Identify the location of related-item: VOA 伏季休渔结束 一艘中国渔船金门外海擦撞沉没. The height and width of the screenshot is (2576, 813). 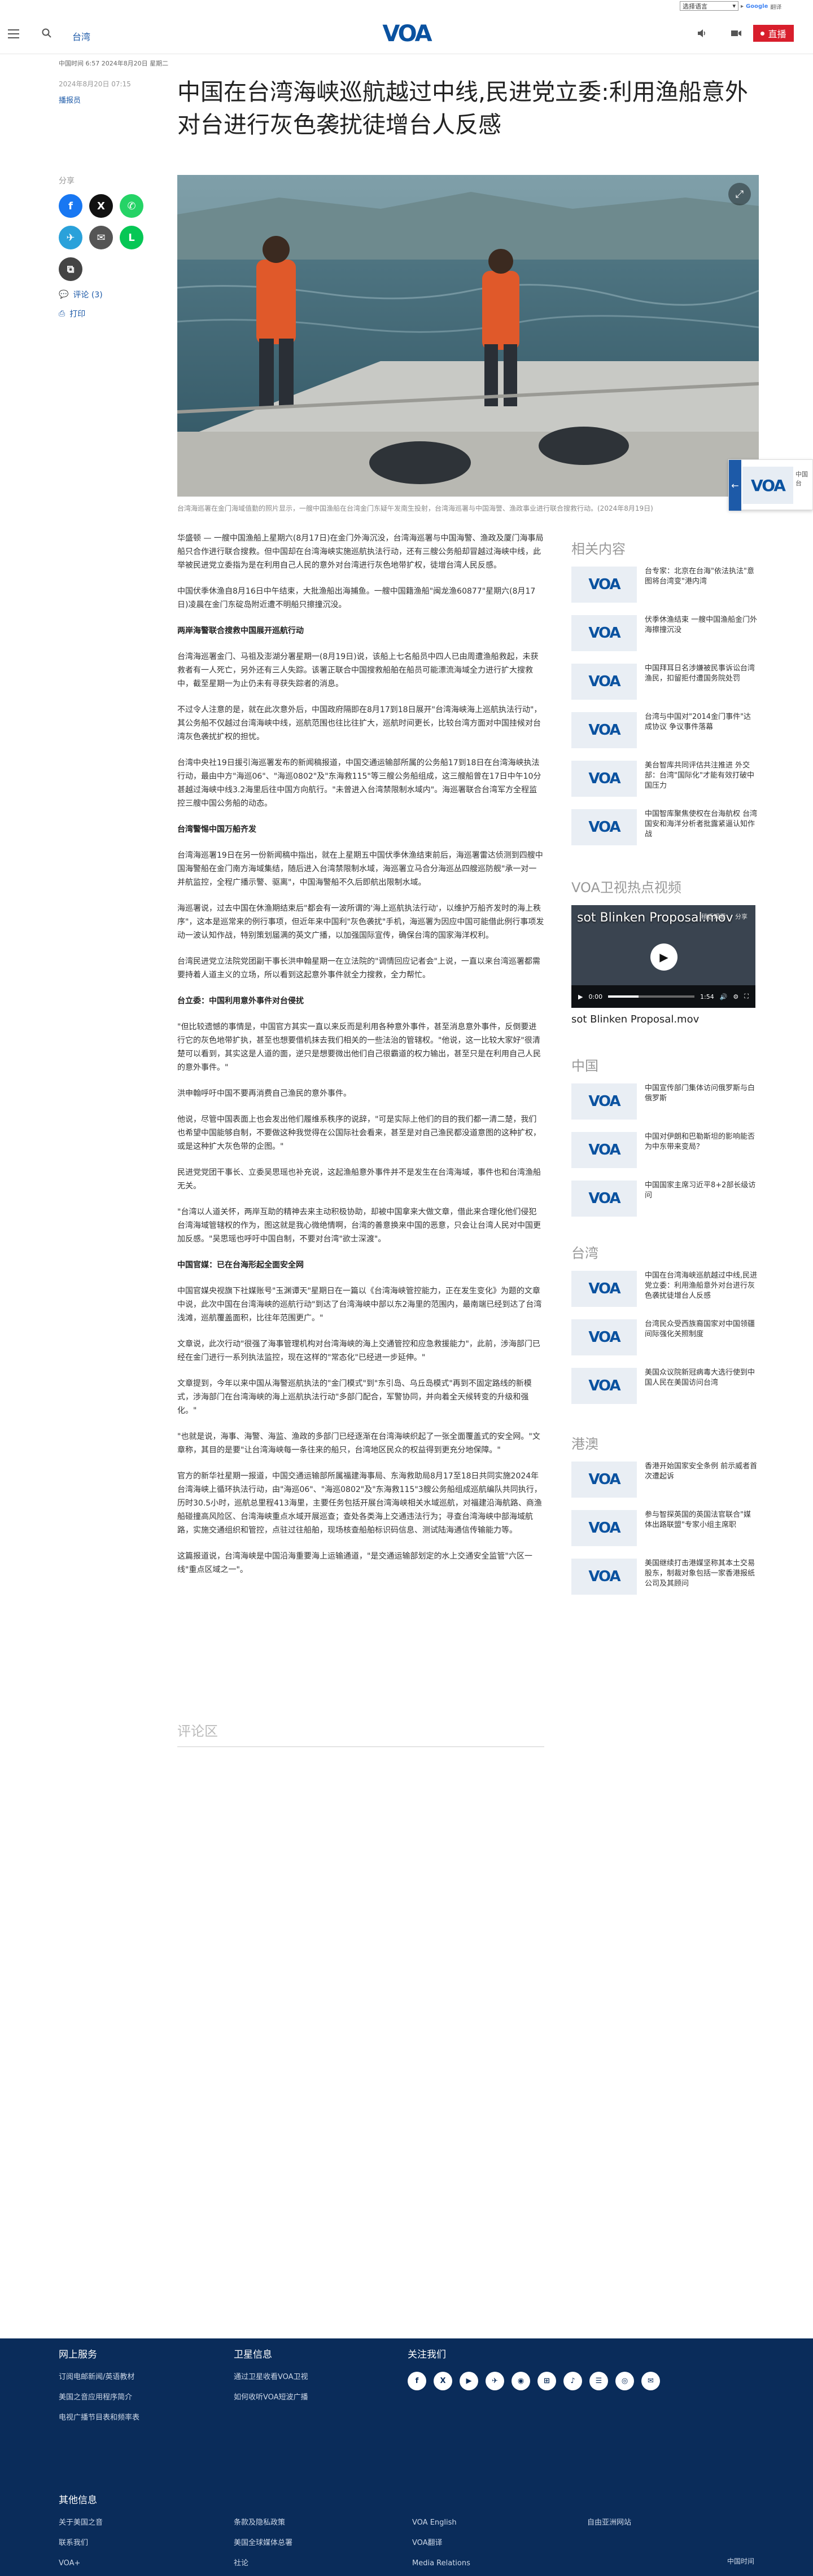
(664, 633).